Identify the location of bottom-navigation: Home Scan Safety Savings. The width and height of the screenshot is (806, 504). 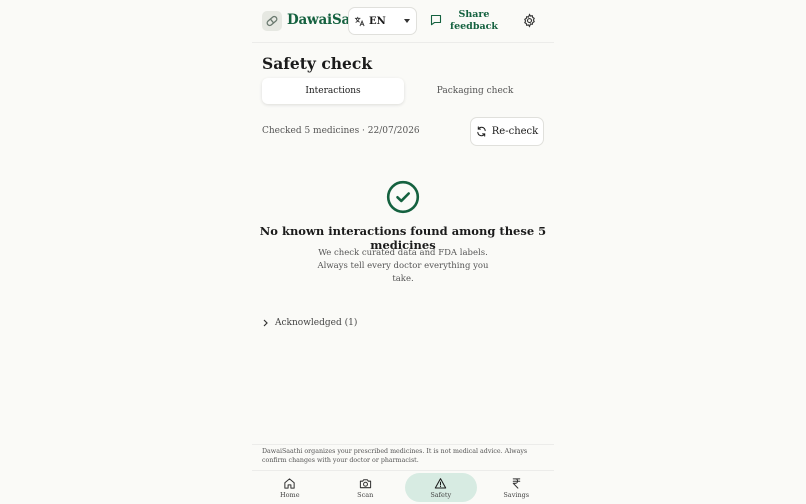
(403, 487).